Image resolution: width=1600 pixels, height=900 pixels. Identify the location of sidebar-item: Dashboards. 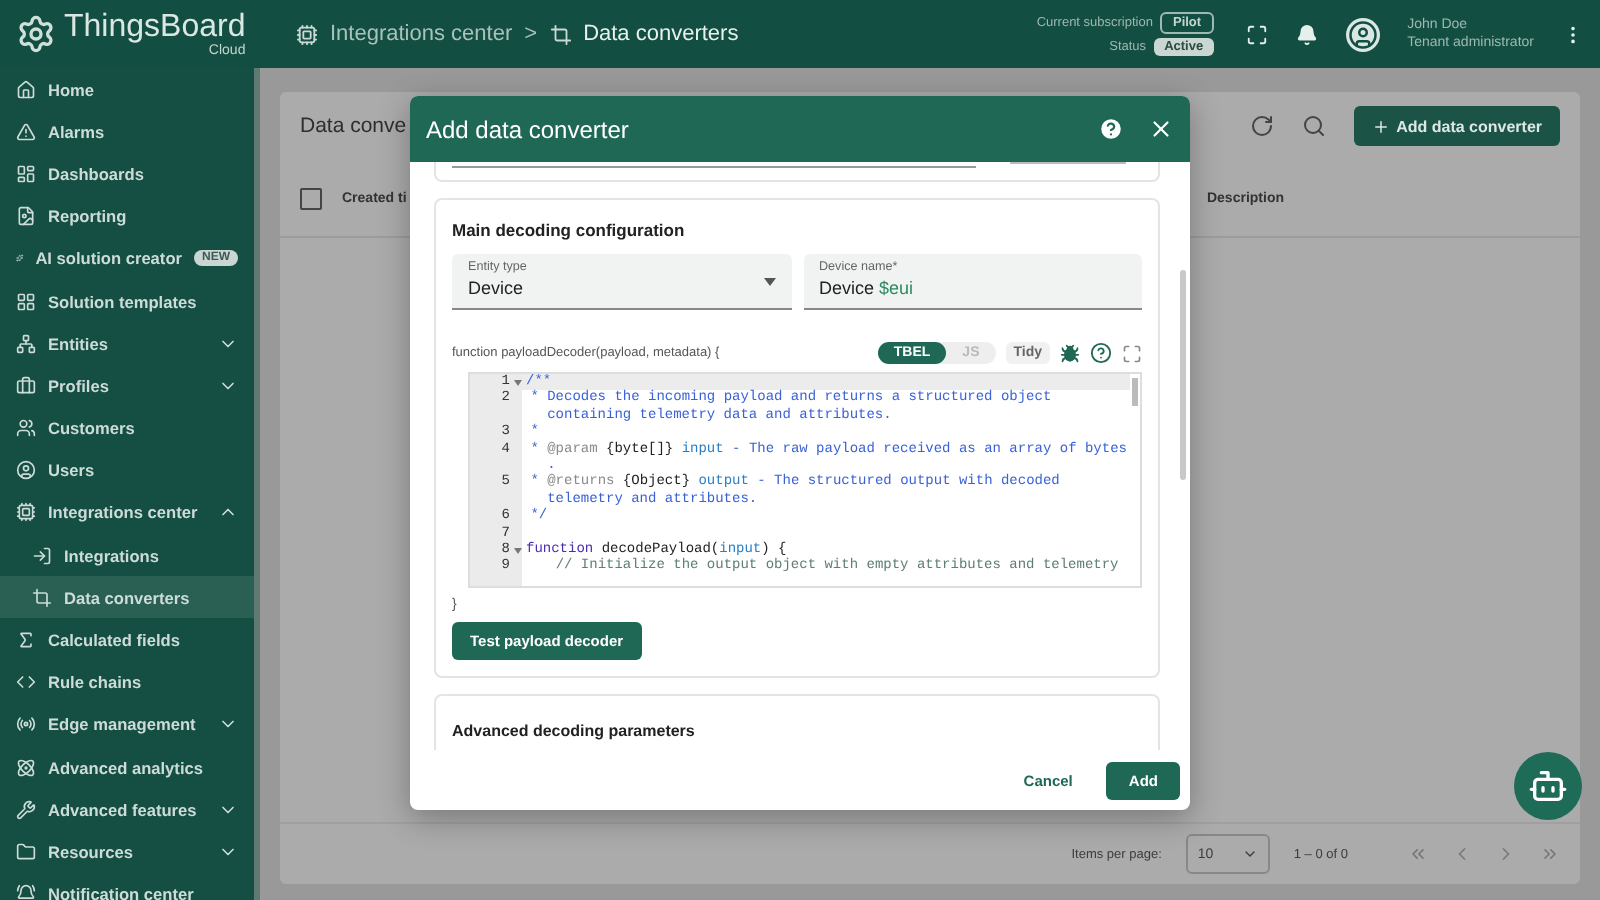
(127, 174).